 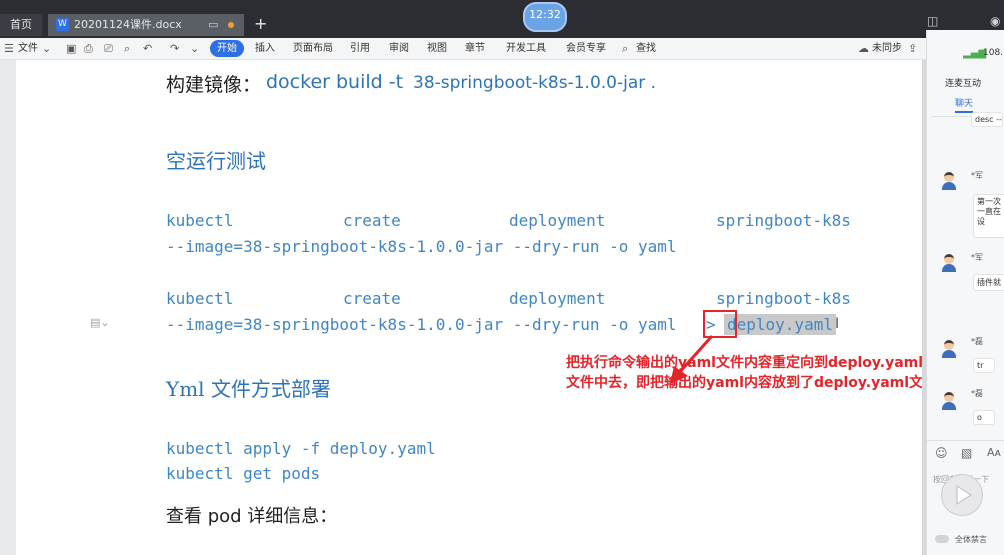 What do you see at coordinates (887, 48) in the screenshot?
I see `sync-status: 未同步` at bounding box center [887, 48].